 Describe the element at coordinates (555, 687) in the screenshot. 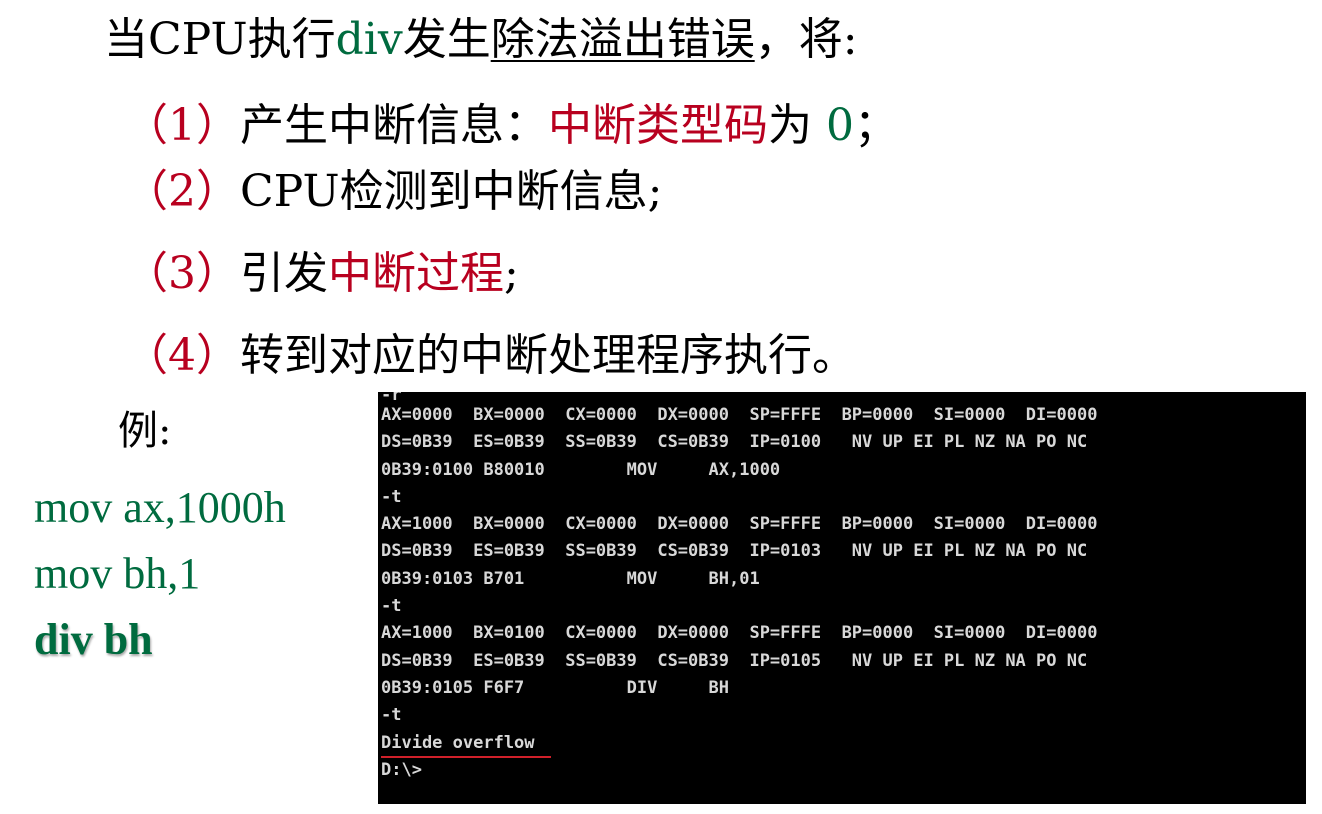

I see `console-line: 0B39:0105 F6F7 DIV BH` at that location.